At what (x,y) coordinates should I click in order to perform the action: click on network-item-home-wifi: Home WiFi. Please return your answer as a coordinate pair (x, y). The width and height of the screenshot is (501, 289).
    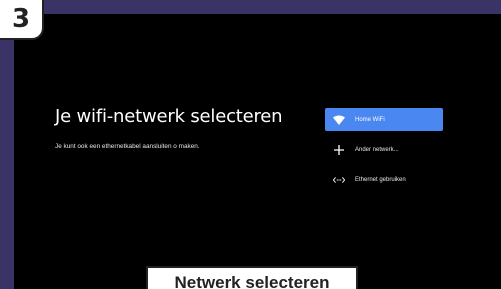
    Looking at the image, I should click on (384, 119).